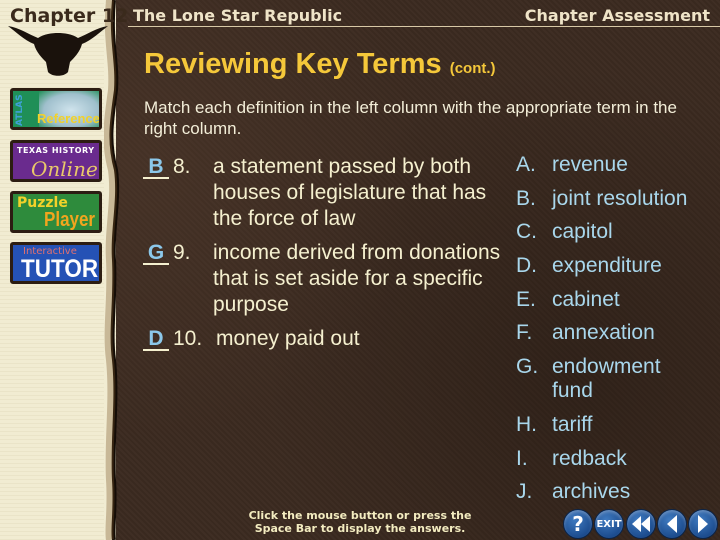 This screenshot has height=540, width=720. What do you see at coordinates (522, 458) in the screenshot?
I see `term-letter: I.` at bounding box center [522, 458].